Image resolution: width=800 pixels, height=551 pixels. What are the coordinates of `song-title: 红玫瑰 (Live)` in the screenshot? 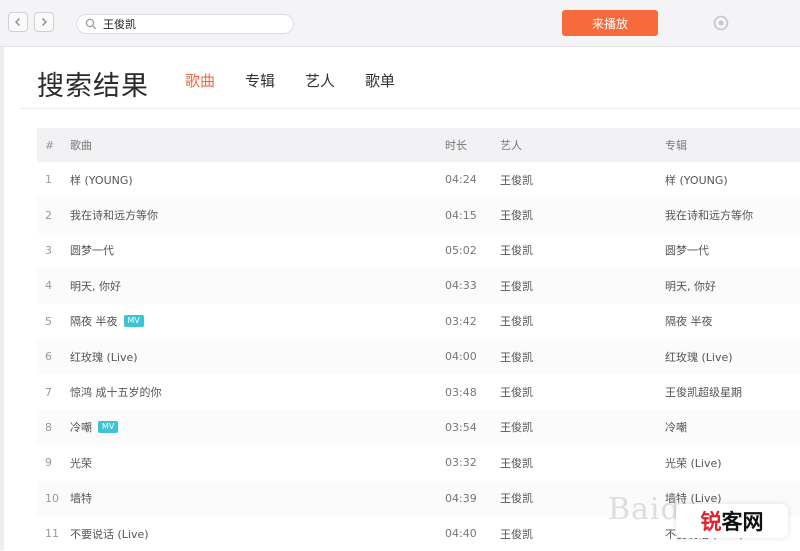 It's located at (104, 357).